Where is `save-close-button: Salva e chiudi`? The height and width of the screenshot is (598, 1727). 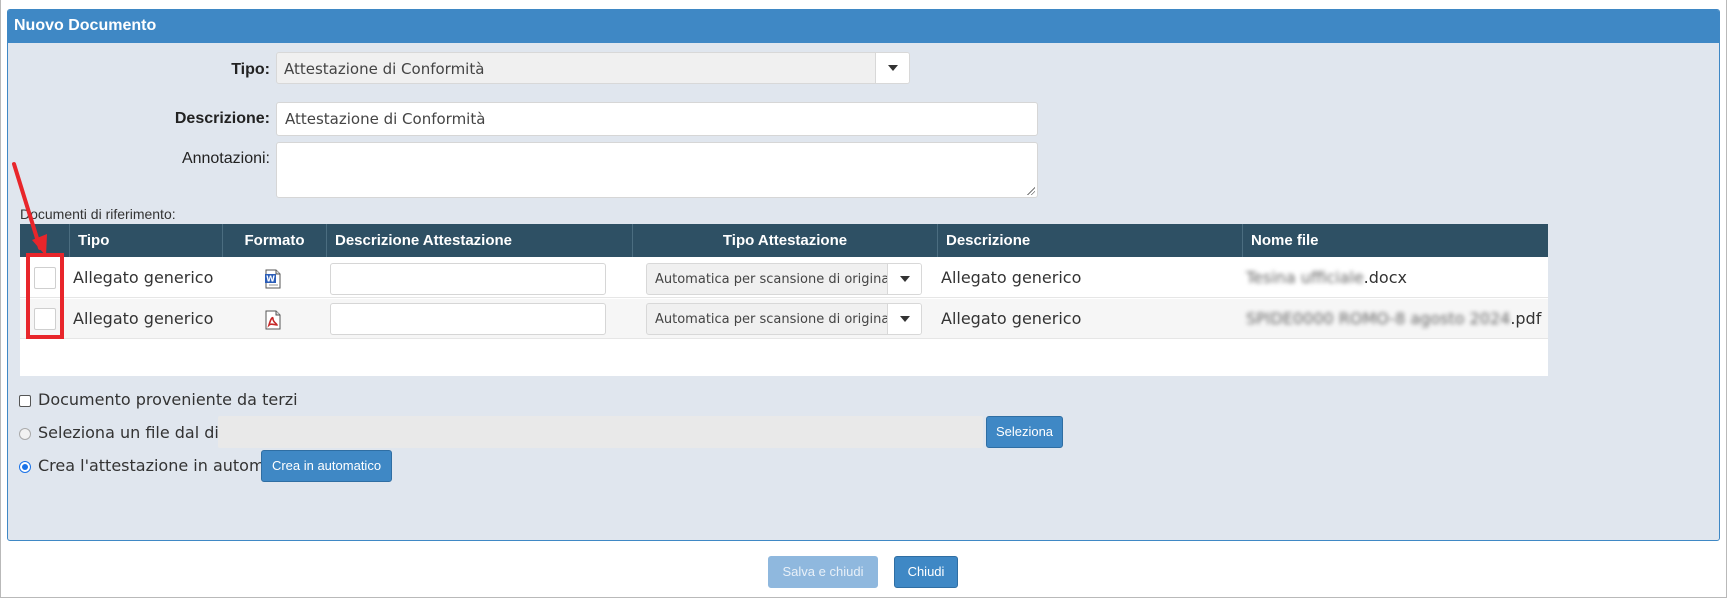
save-close-button: Salva e chiudi is located at coordinates (823, 572).